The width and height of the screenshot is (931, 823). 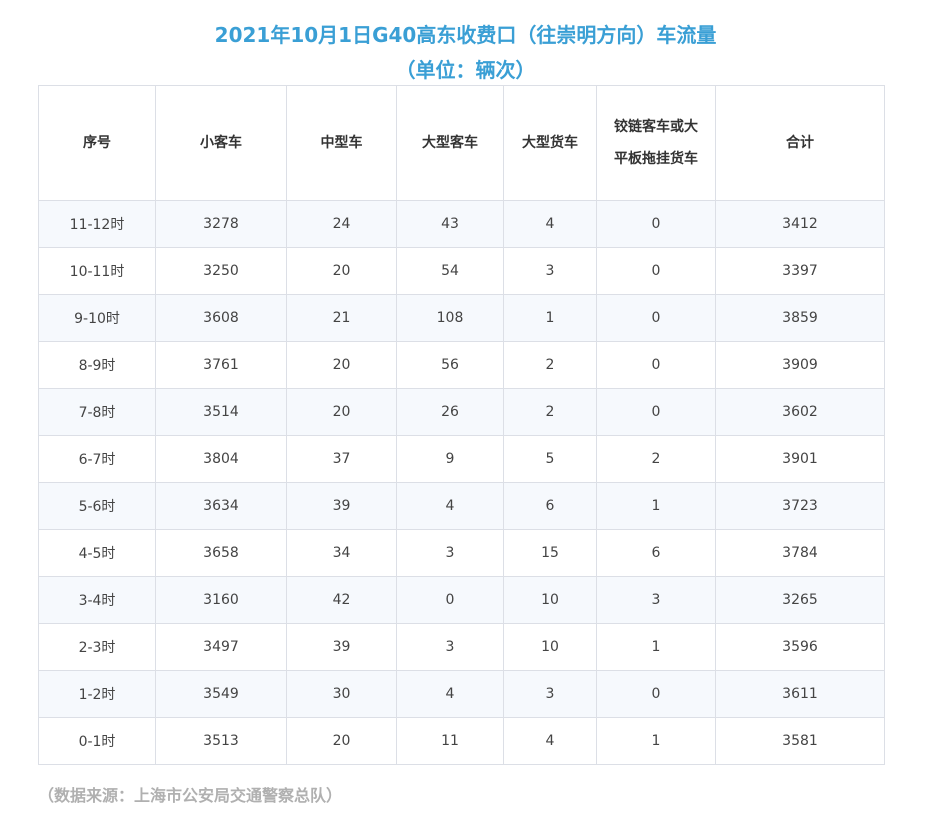 What do you see at coordinates (800, 224) in the screenshot?
I see `table-cell: 3412` at bounding box center [800, 224].